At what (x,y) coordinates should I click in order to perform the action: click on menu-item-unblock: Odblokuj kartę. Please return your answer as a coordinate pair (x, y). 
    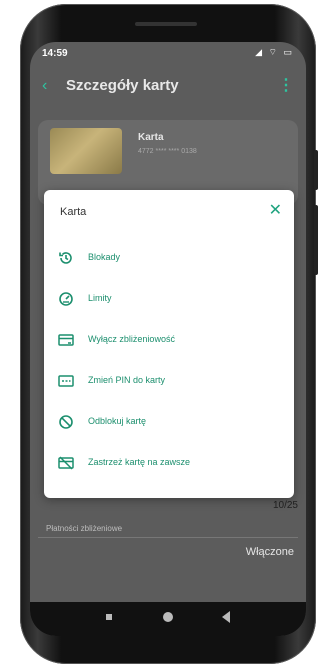
    Looking at the image, I should click on (169, 422).